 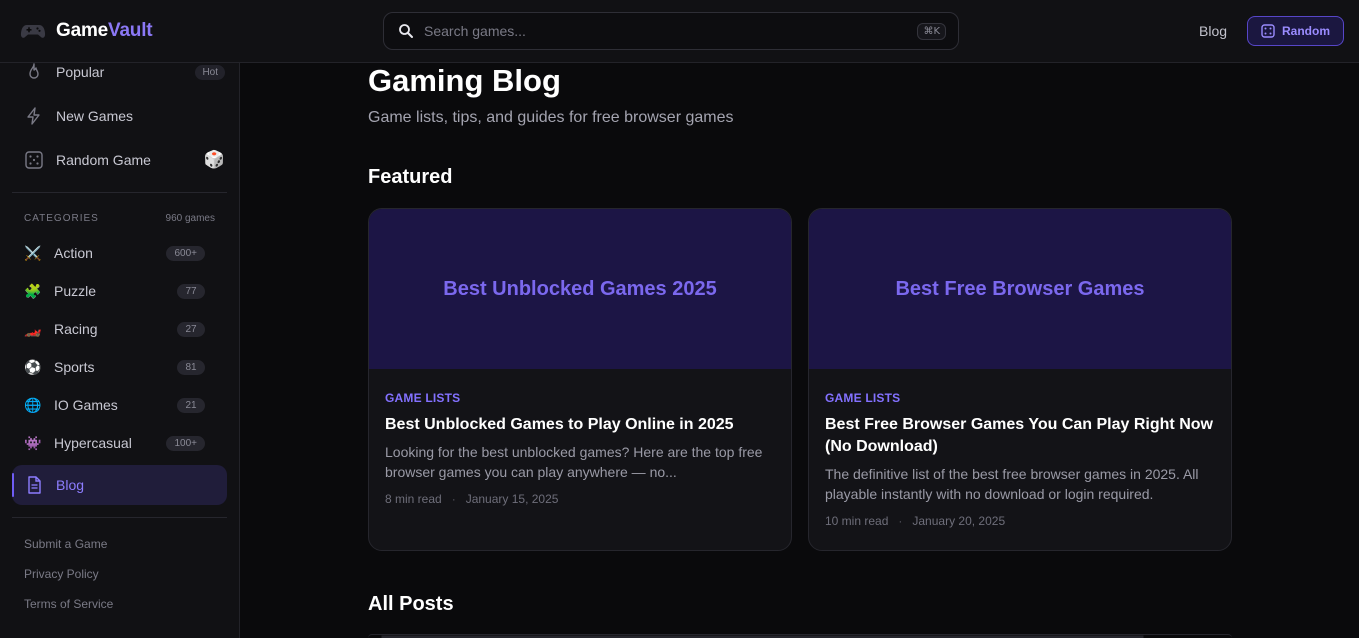 I want to click on categories-count: 960 games, so click(x=190, y=218).